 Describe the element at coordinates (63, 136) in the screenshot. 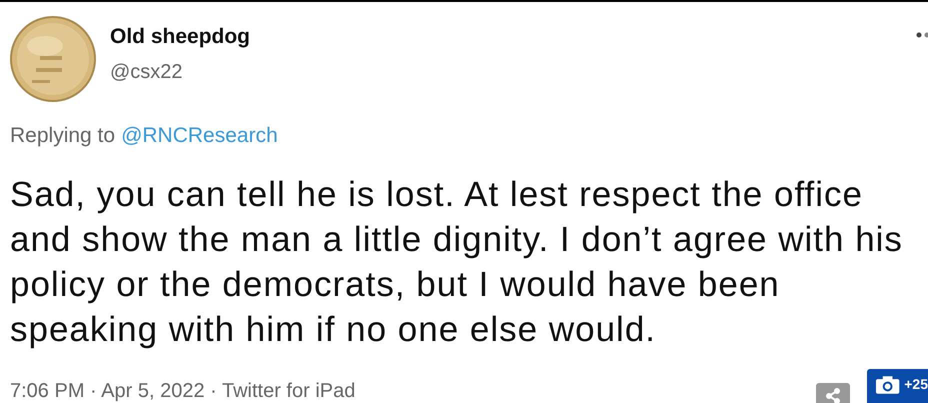

I see `replying-label: Replying to` at that location.